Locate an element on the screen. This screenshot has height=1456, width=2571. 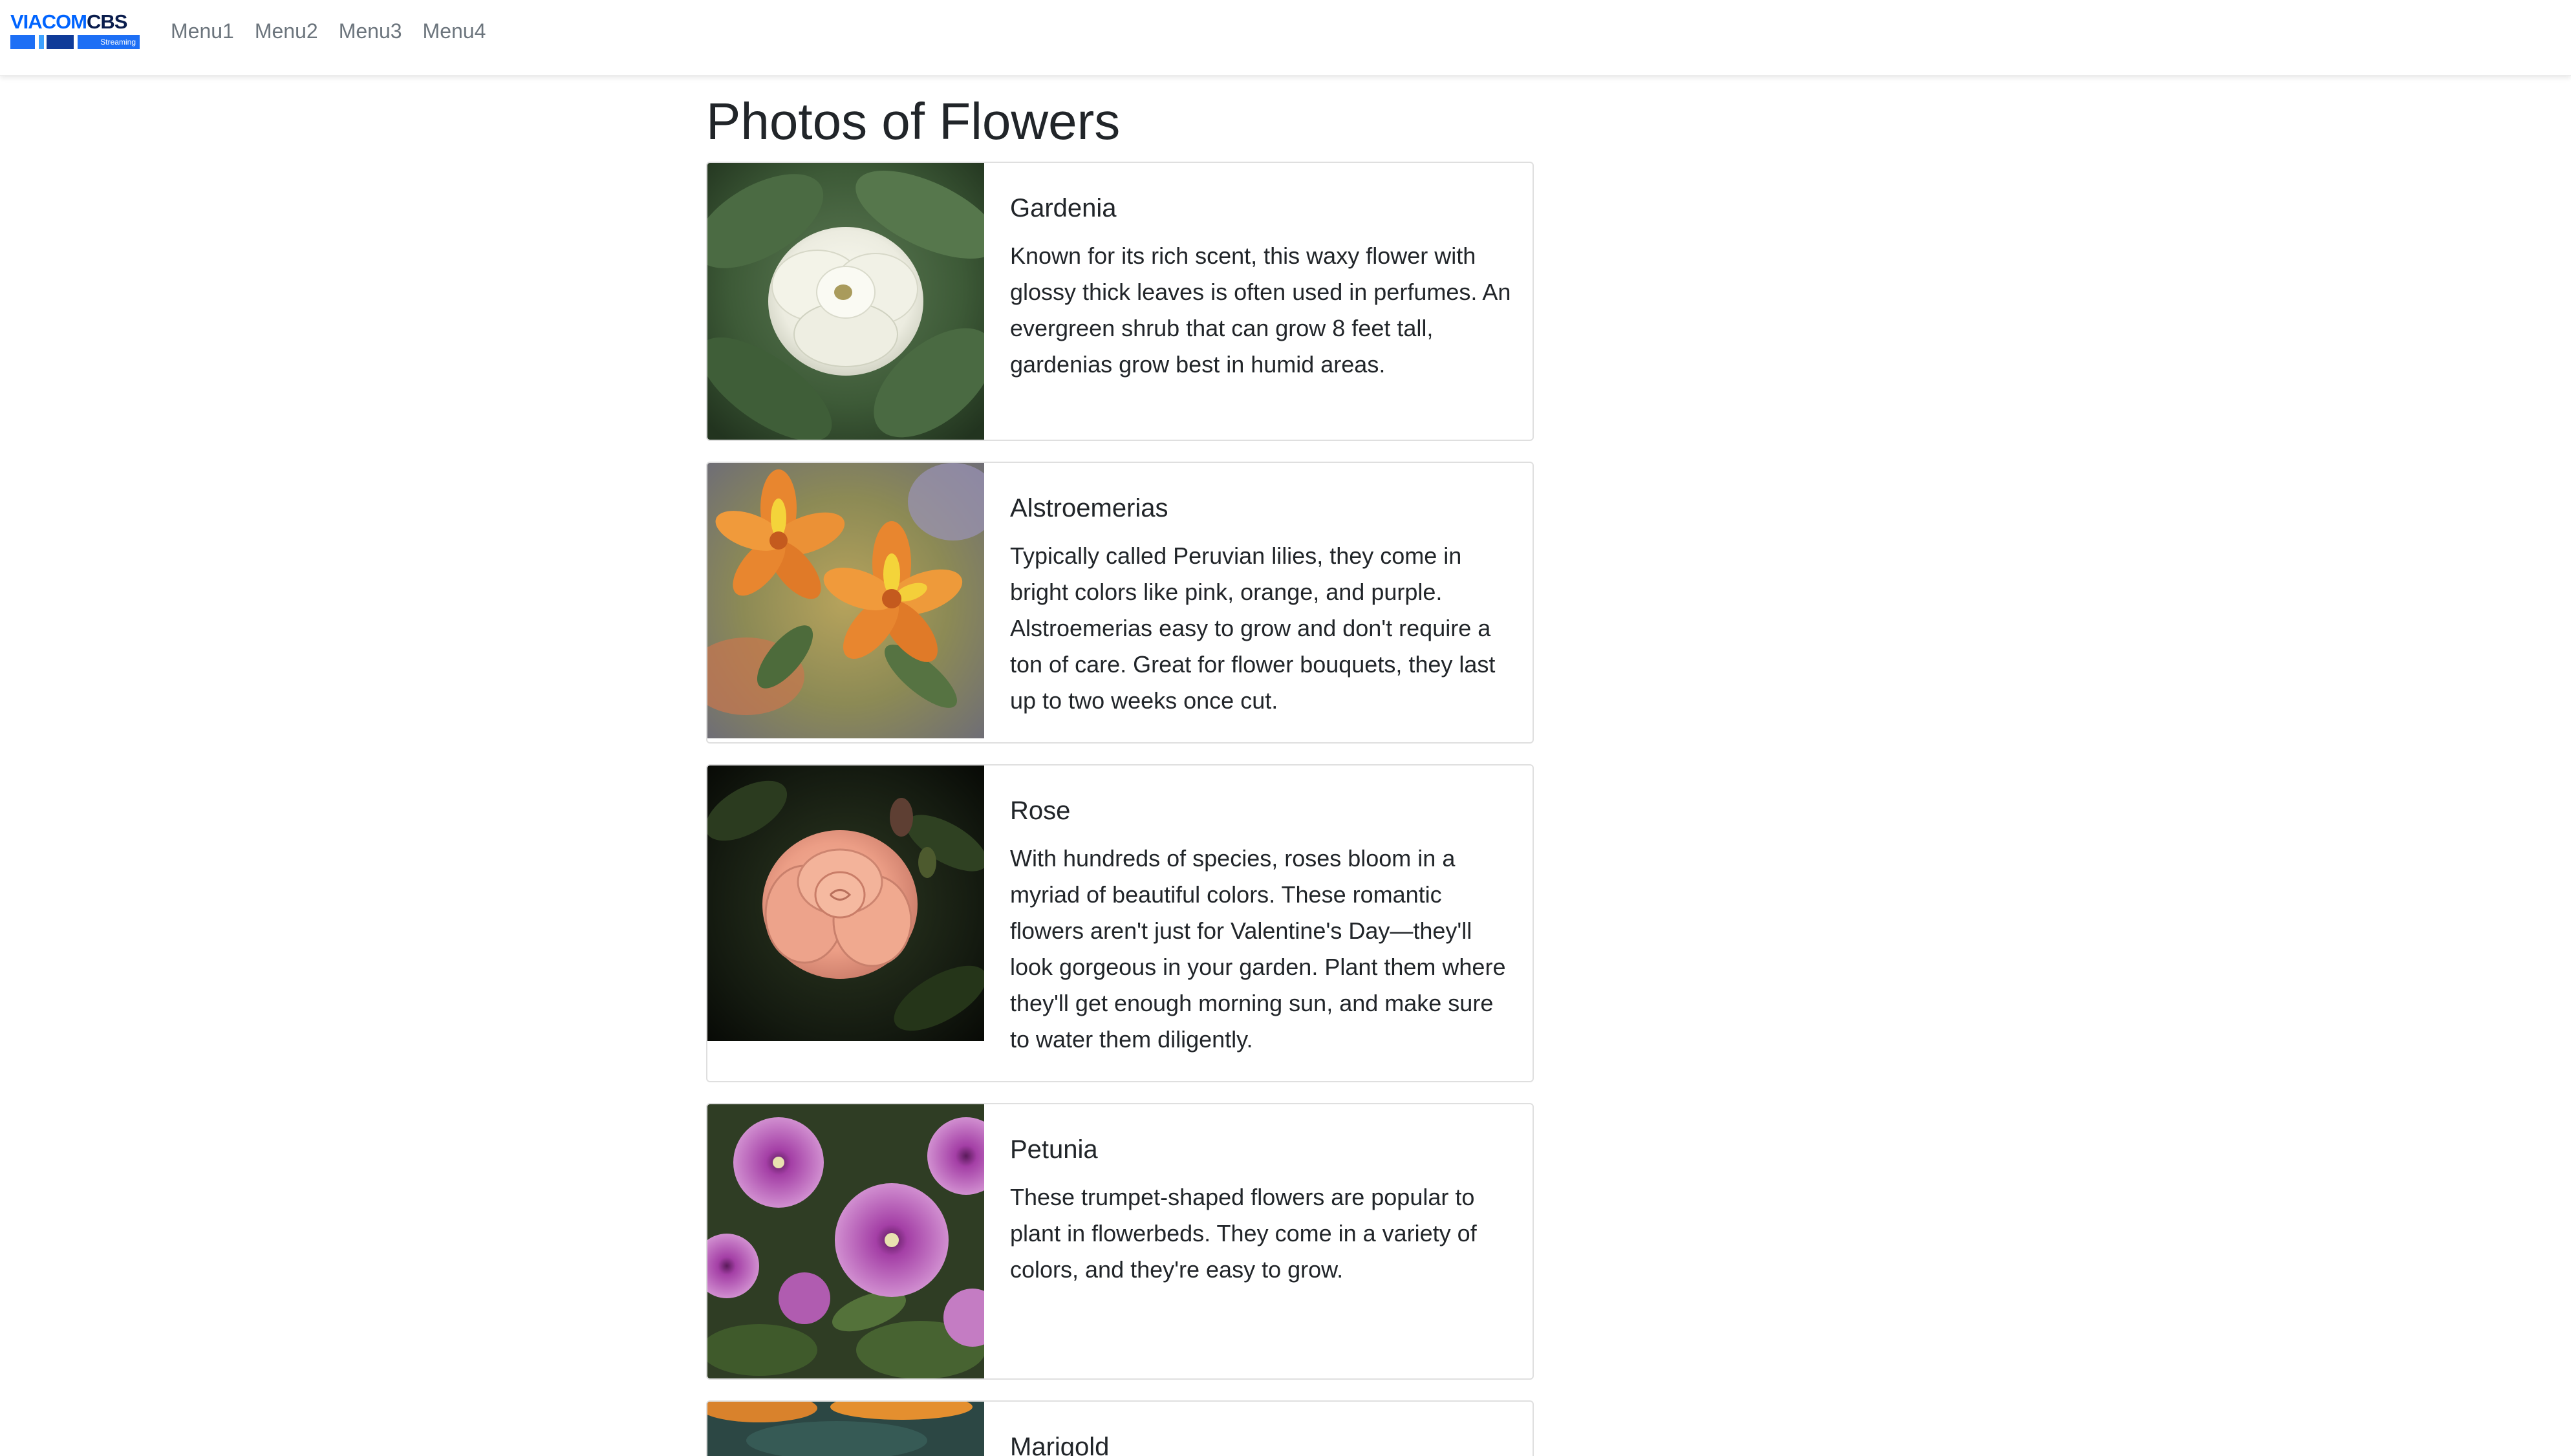
petunia-photo is located at coordinates (845, 1241).